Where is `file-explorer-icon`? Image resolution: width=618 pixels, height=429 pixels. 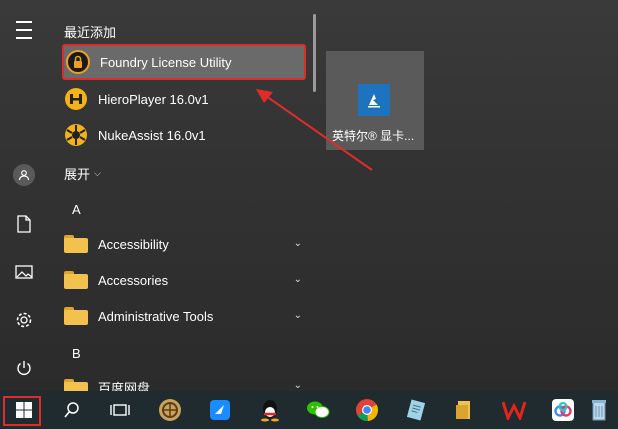
file-explorer-icon is located at coordinates (464, 410).